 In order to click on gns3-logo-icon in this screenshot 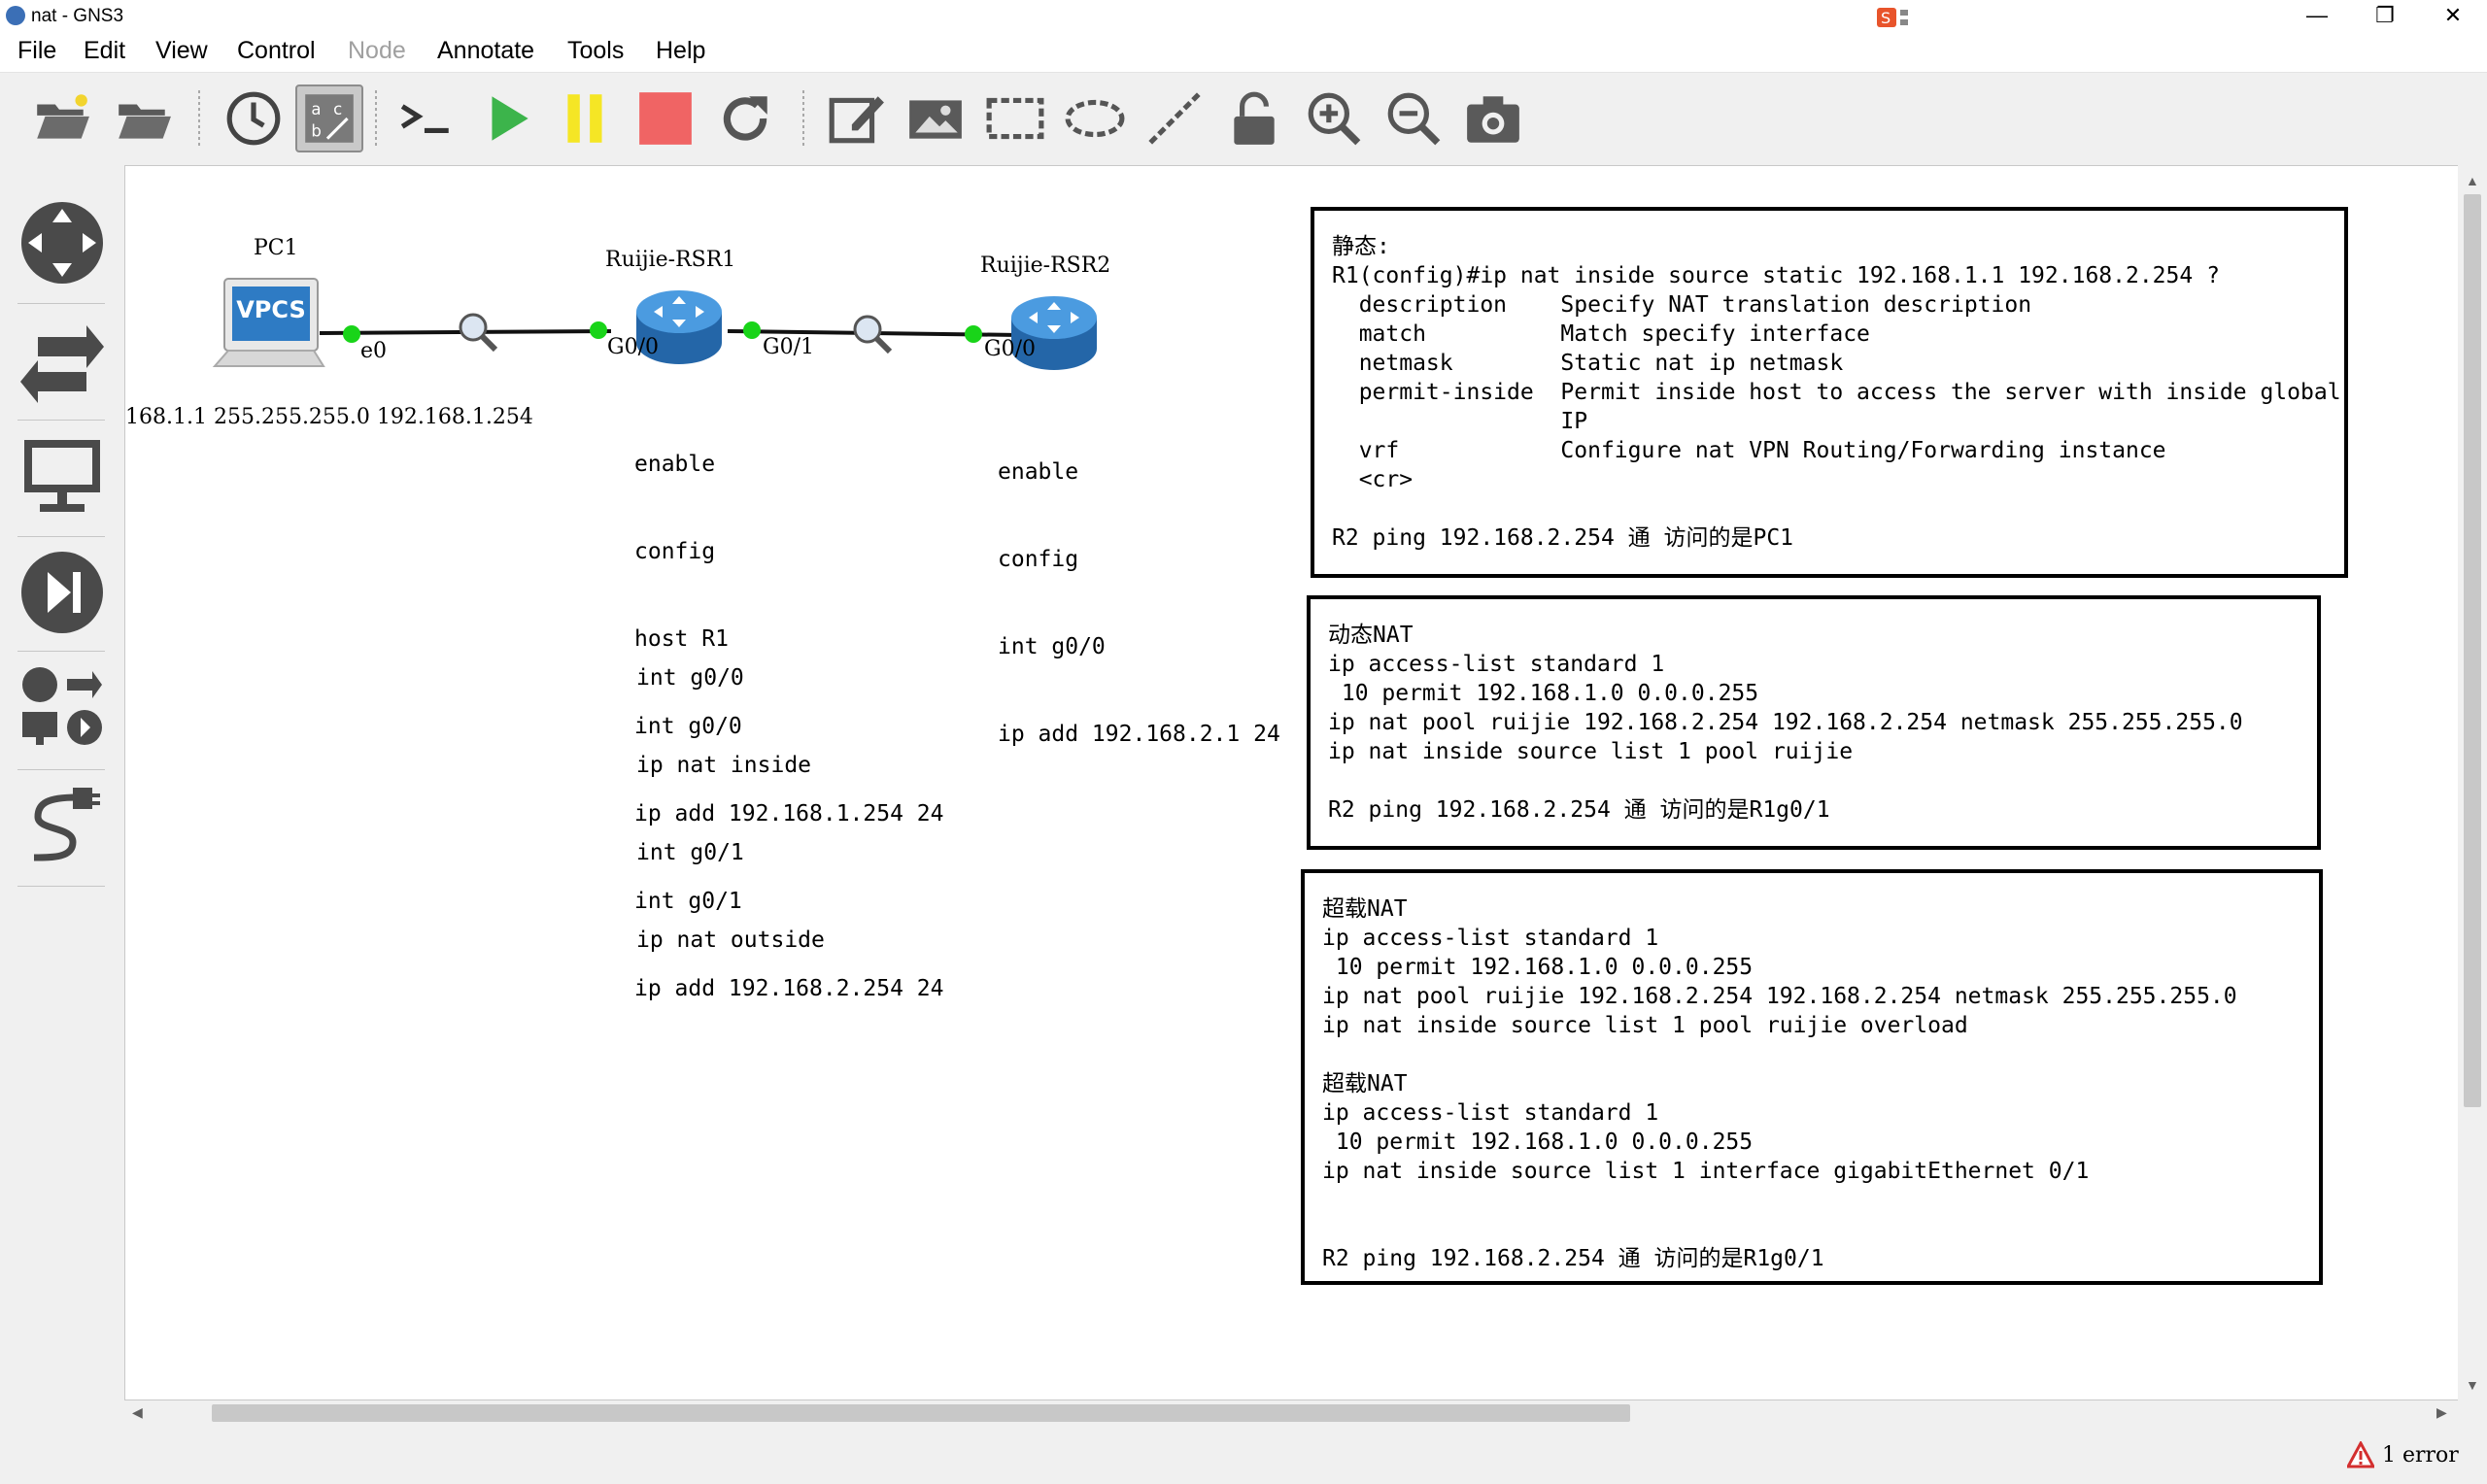, I will do `click(15, 15)`.